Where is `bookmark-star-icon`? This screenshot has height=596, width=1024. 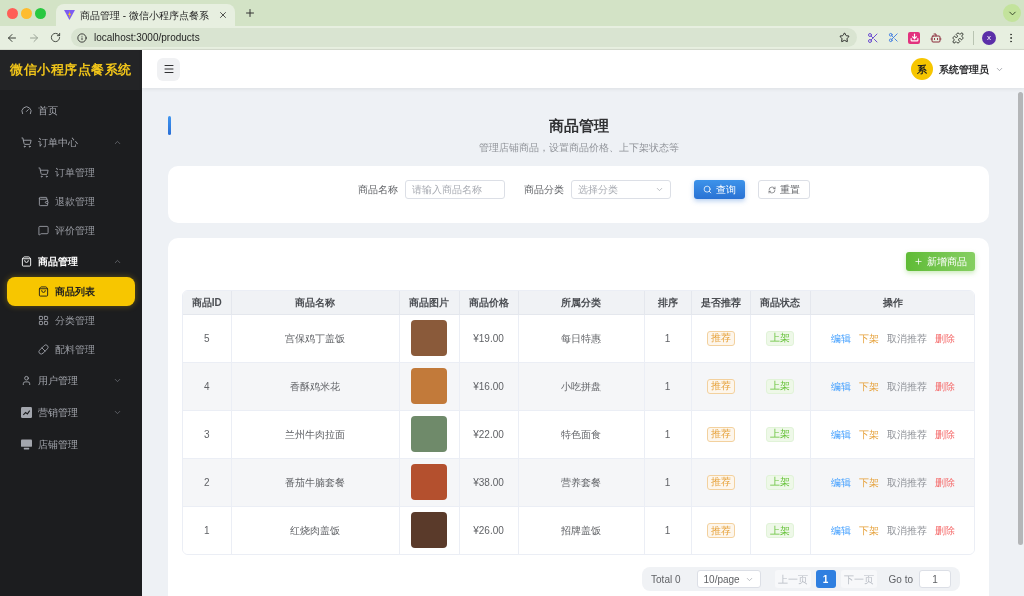
bookmark-star-icon is located at coordinates (844, 37).